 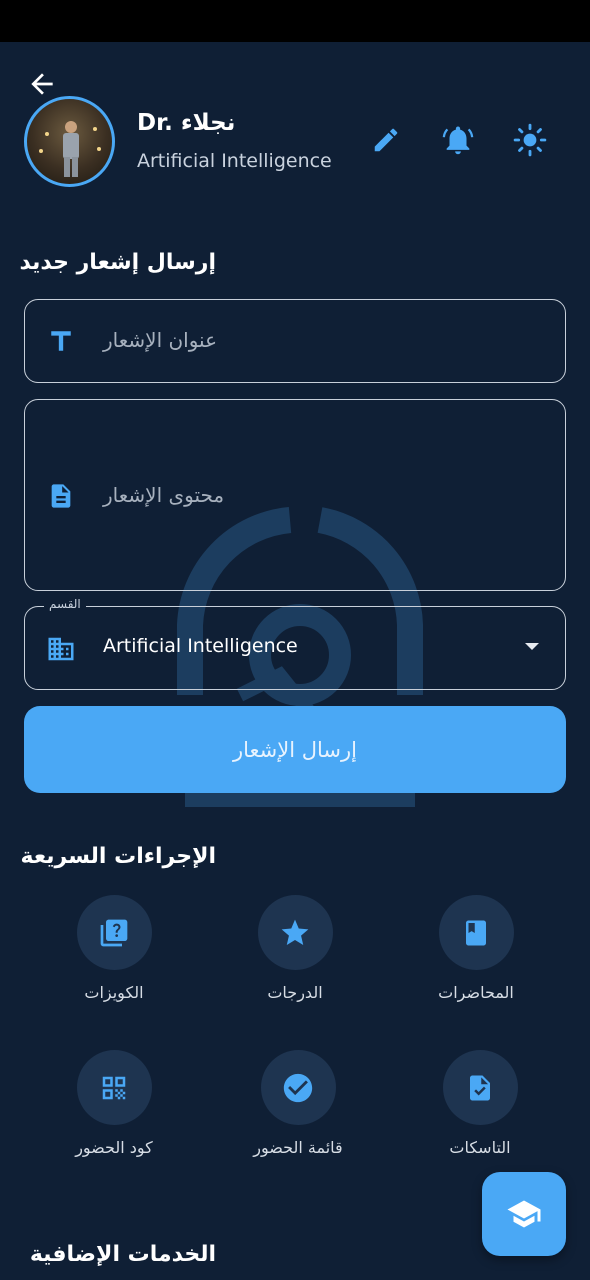 I want to click on notification-title-field: عنوان الإشعار, so click(x=295, y=341).